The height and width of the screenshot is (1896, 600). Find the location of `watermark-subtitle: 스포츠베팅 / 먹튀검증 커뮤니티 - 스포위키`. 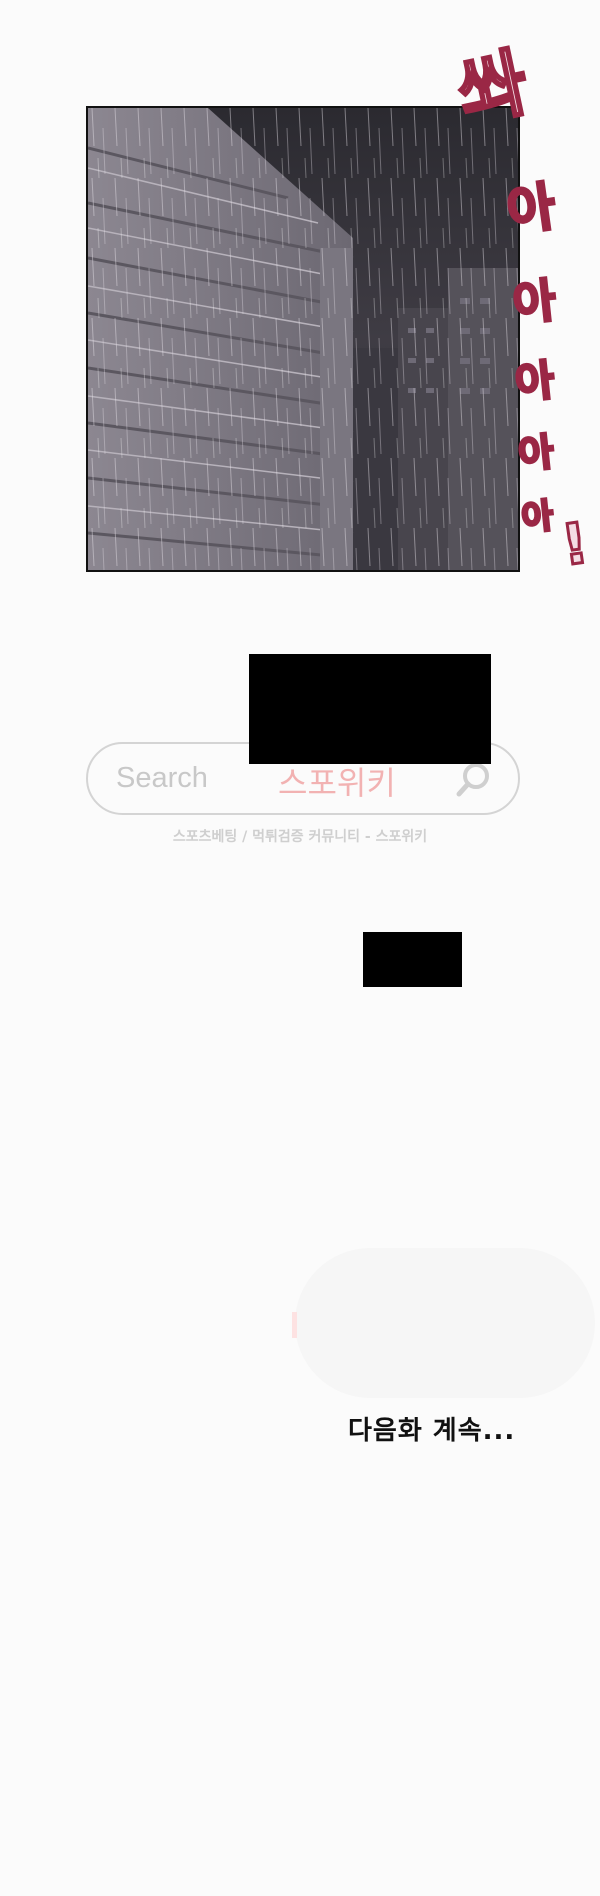

watermark-subtitle: 스포츠베팅 / 먹튀검증 커뮤니티 - 스포위키 is located at coordinates (300, 837).